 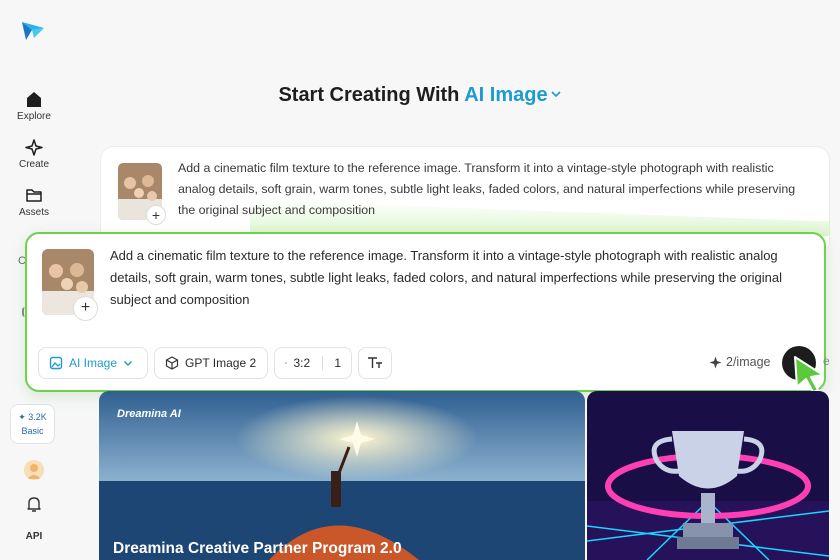 I want to click on mode-dropdown-label: AI Image, so click(x=93, y=363).